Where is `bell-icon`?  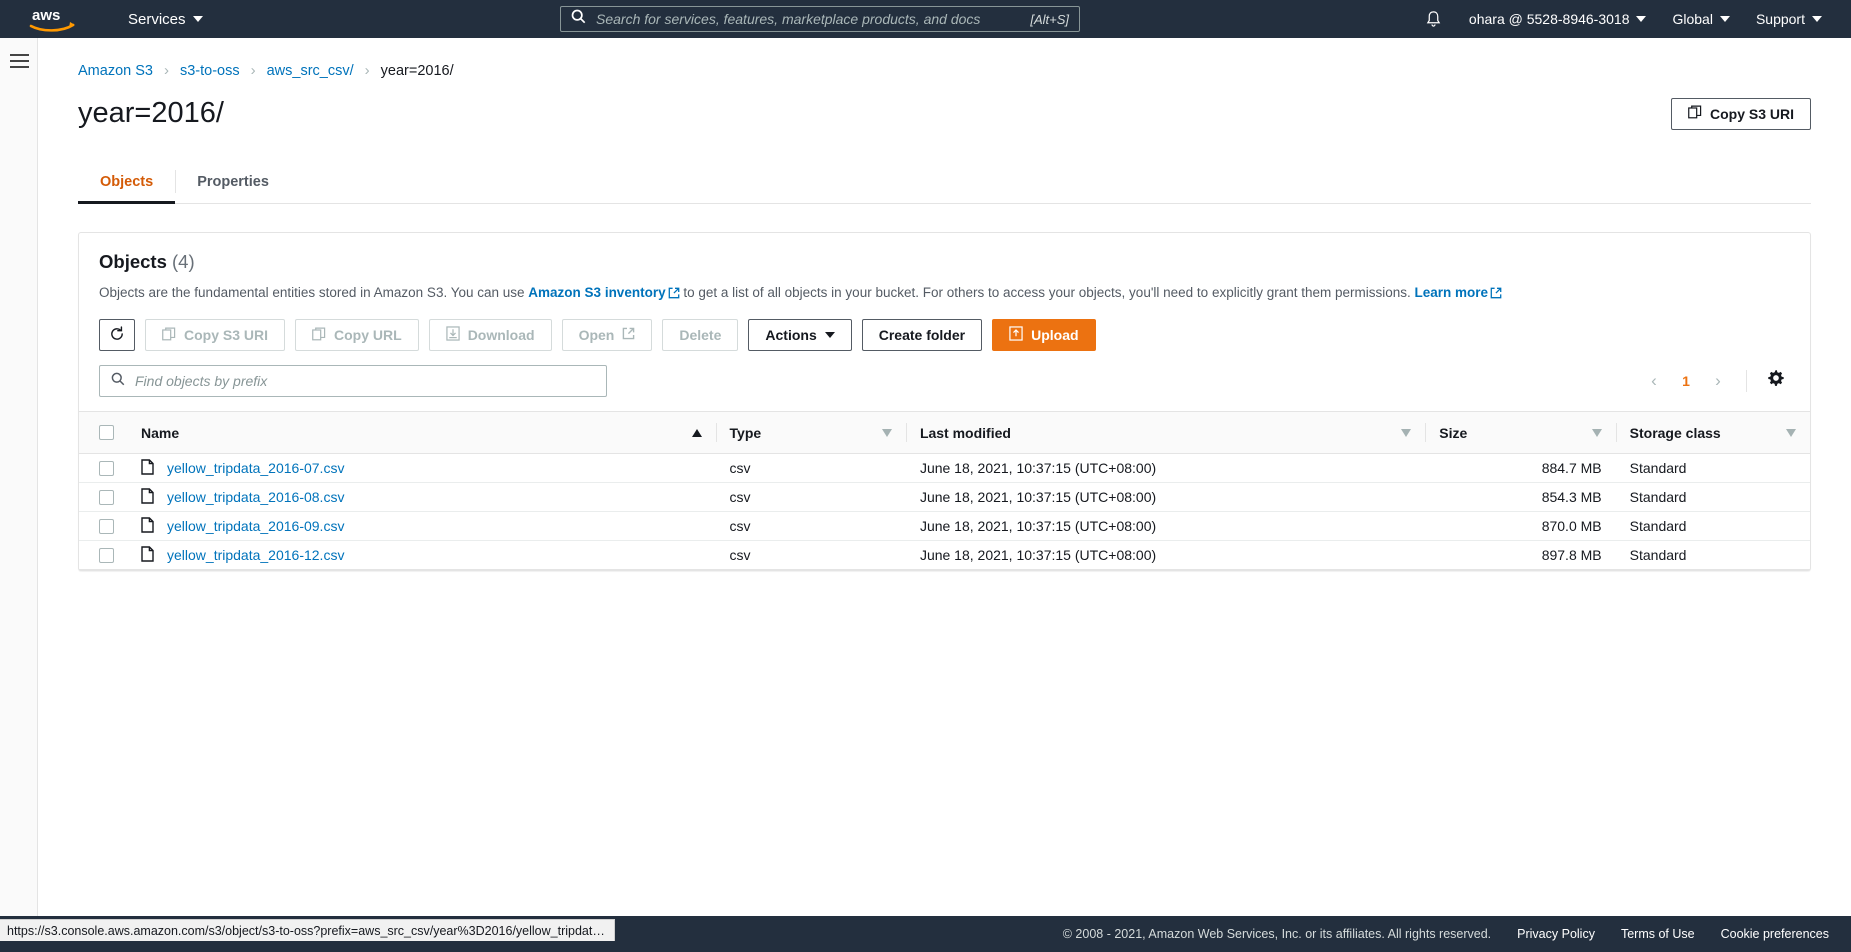 bell-icon is located at coordinates (1434, 19).